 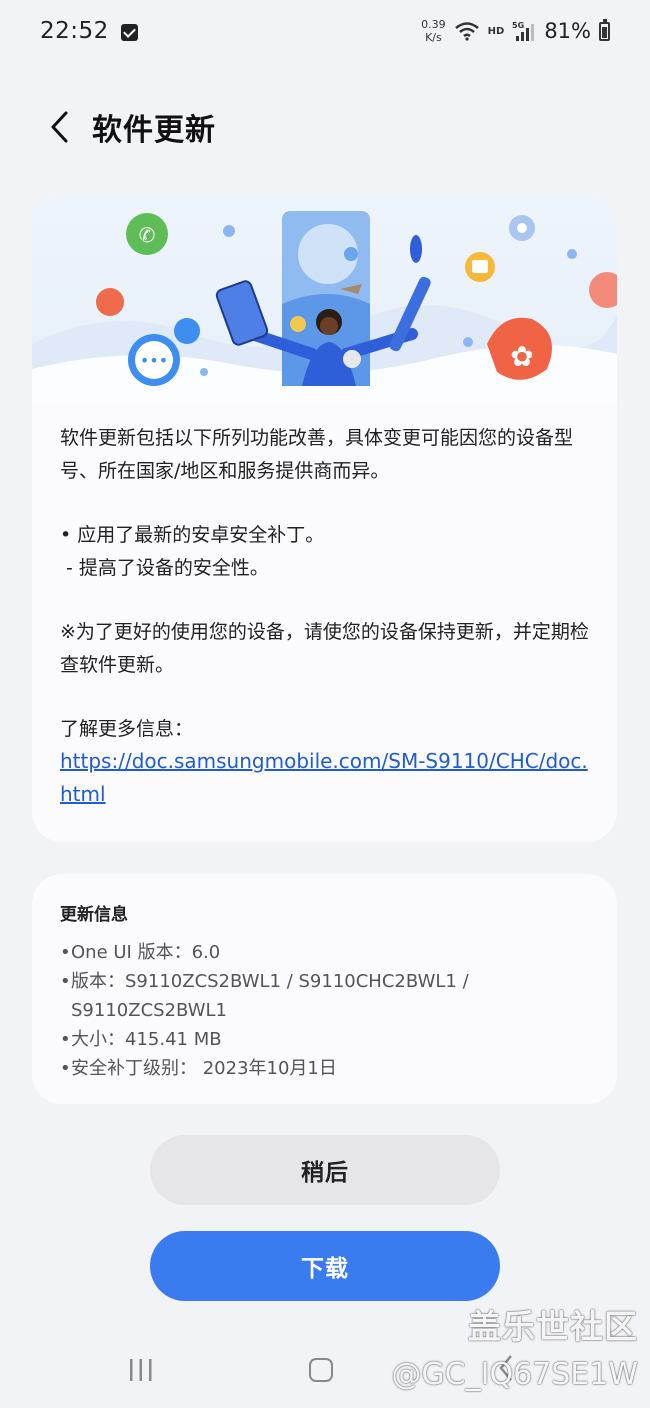 What do you see at coordinates (141, 1039) in the screenshot?
I see `update-info-item: • 大小：415.41 MB` at bounding box center [141, 1039].